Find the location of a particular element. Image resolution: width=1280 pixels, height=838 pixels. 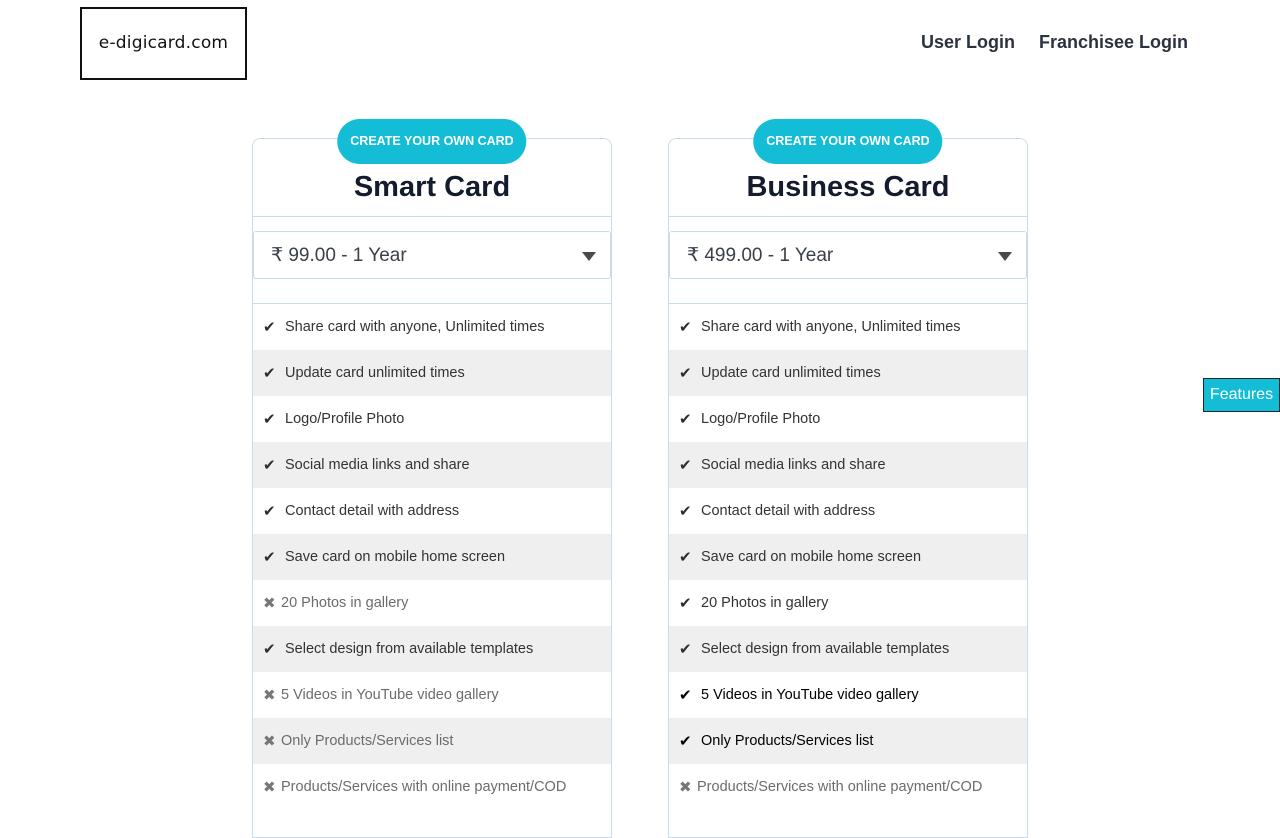

plan-select-value: ₹ 99.00 - 1 Year is located at coordinates (339, 255).